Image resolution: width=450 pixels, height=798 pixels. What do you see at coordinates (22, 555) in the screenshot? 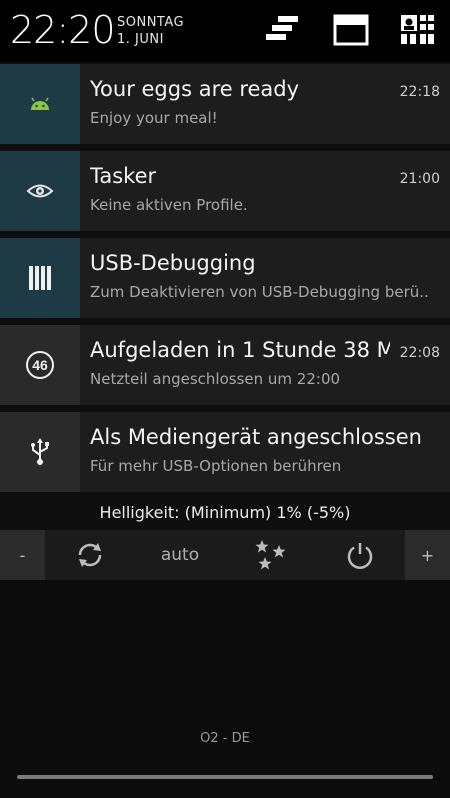
I see `brightness-decrease-button: -` at bounding box center [22, 555].